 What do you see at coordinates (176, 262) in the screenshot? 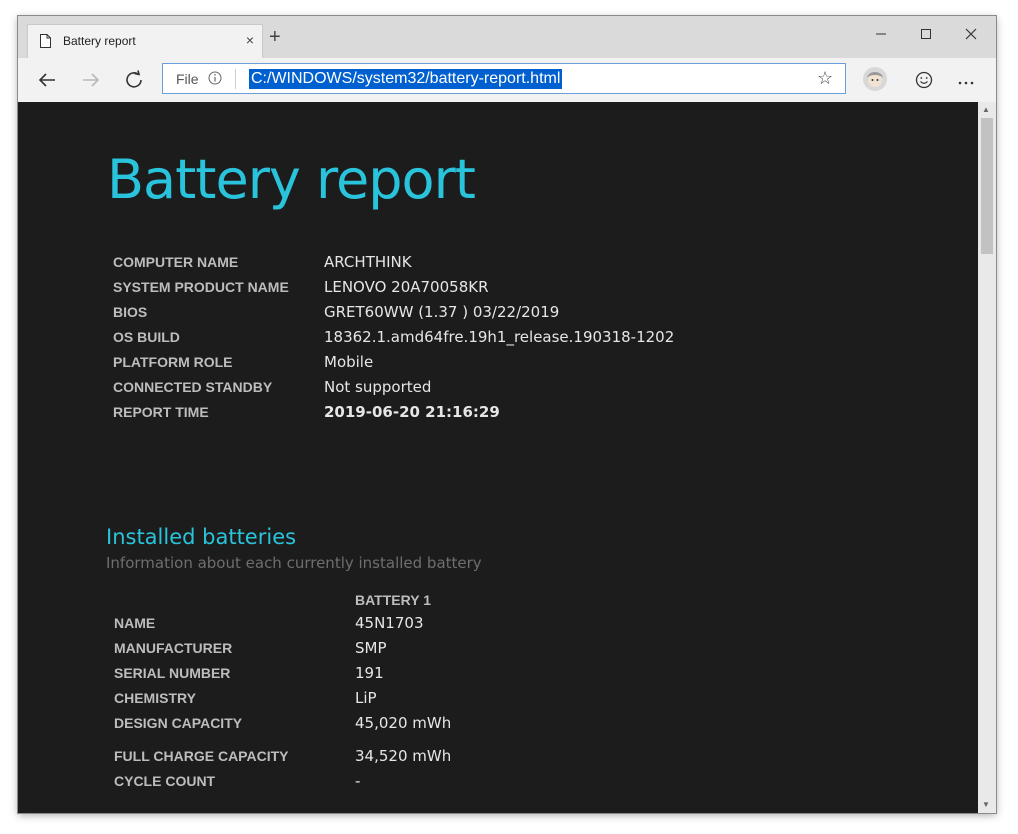
I see `info-label: COMPUTER NAME` at bounding box center [176, 262].